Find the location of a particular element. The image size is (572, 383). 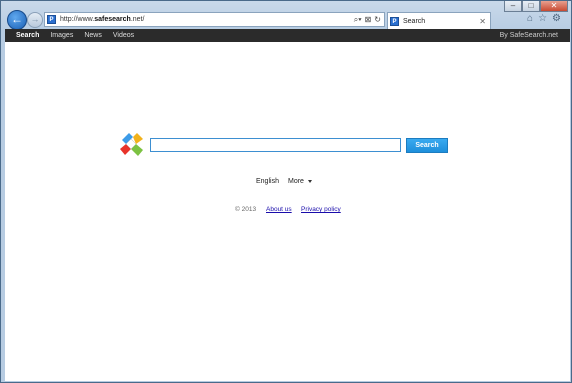

privacy-policy-link: Privacy policy is located at coordinates (321, 209).